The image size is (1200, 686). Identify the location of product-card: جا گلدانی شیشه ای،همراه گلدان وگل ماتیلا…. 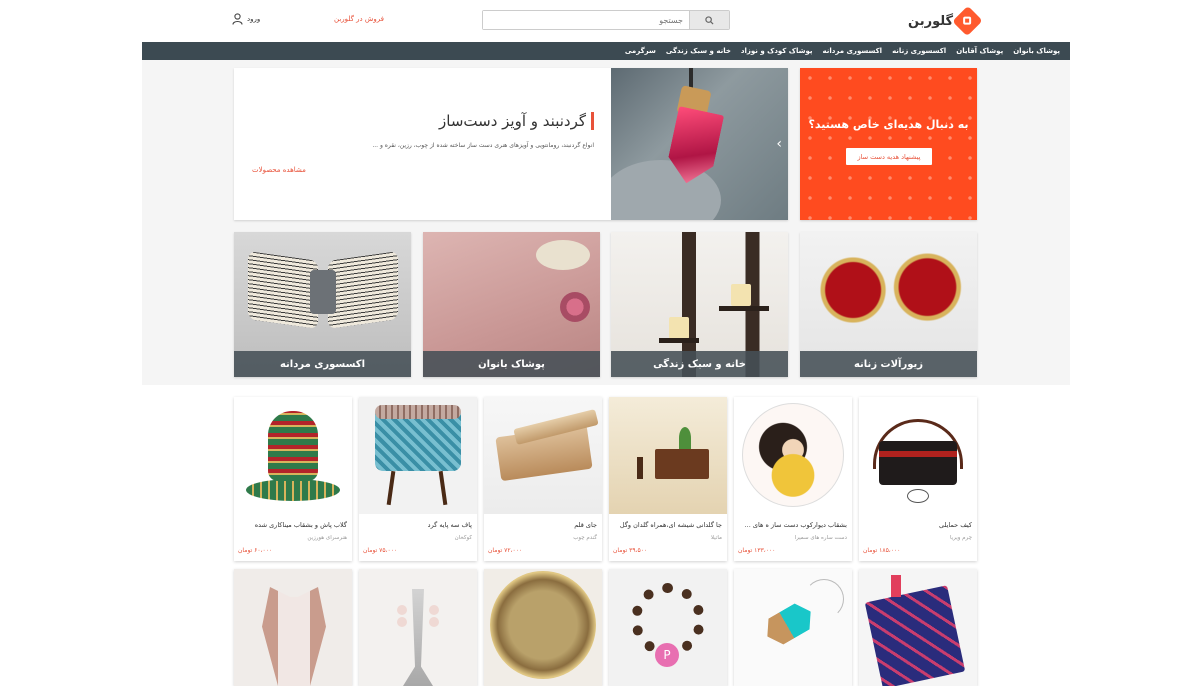
(668, 479).